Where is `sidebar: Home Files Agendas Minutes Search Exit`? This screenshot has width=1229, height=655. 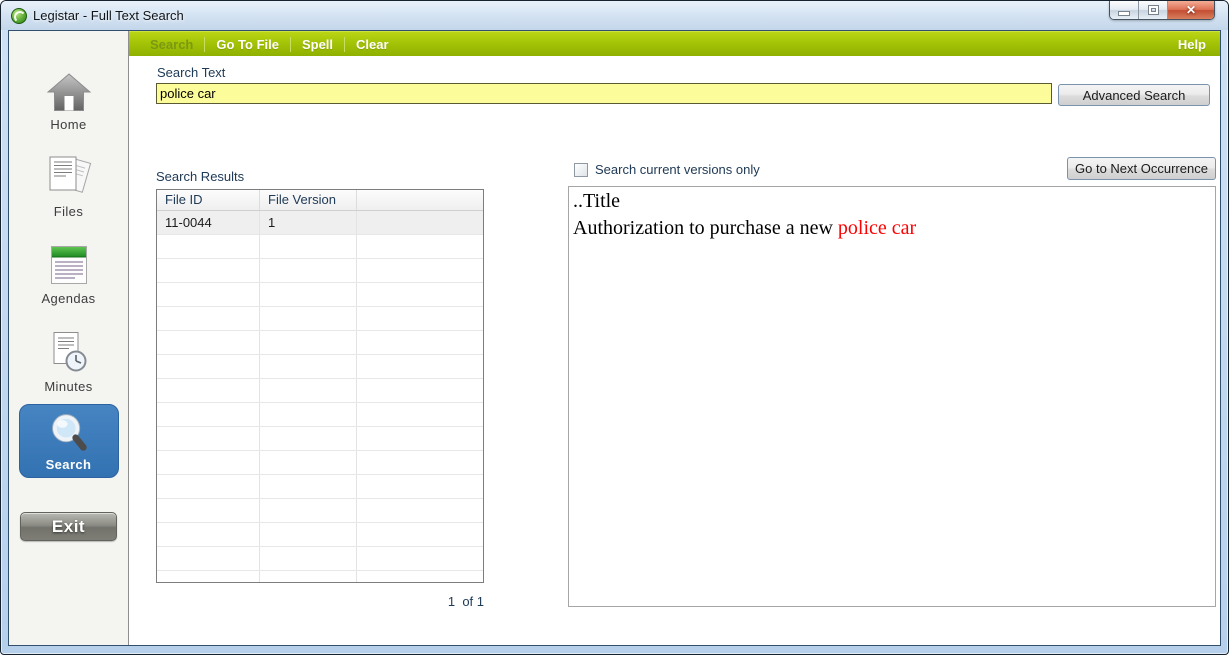
sidebar: Home Files Agendas Minutes Search Exit is located at coordinates (69, 338).